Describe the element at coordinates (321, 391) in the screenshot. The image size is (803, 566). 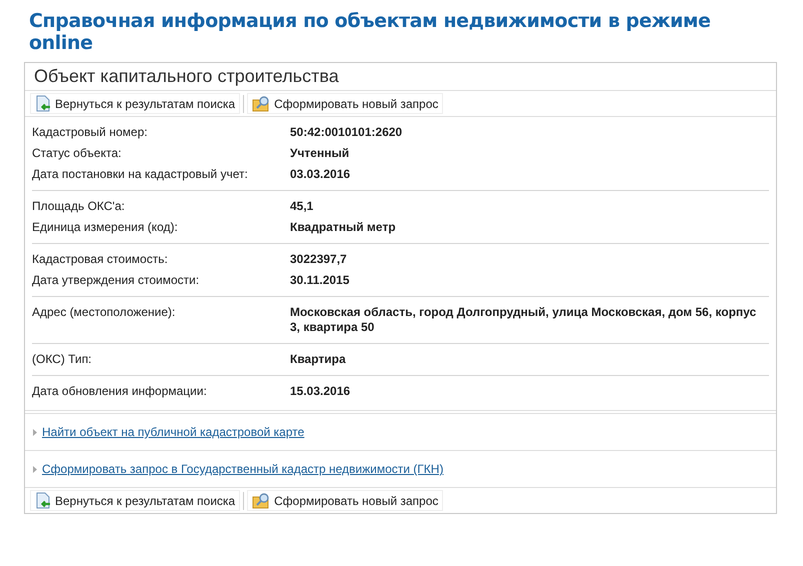
I see `field-value: 15.03.2016` at that location.